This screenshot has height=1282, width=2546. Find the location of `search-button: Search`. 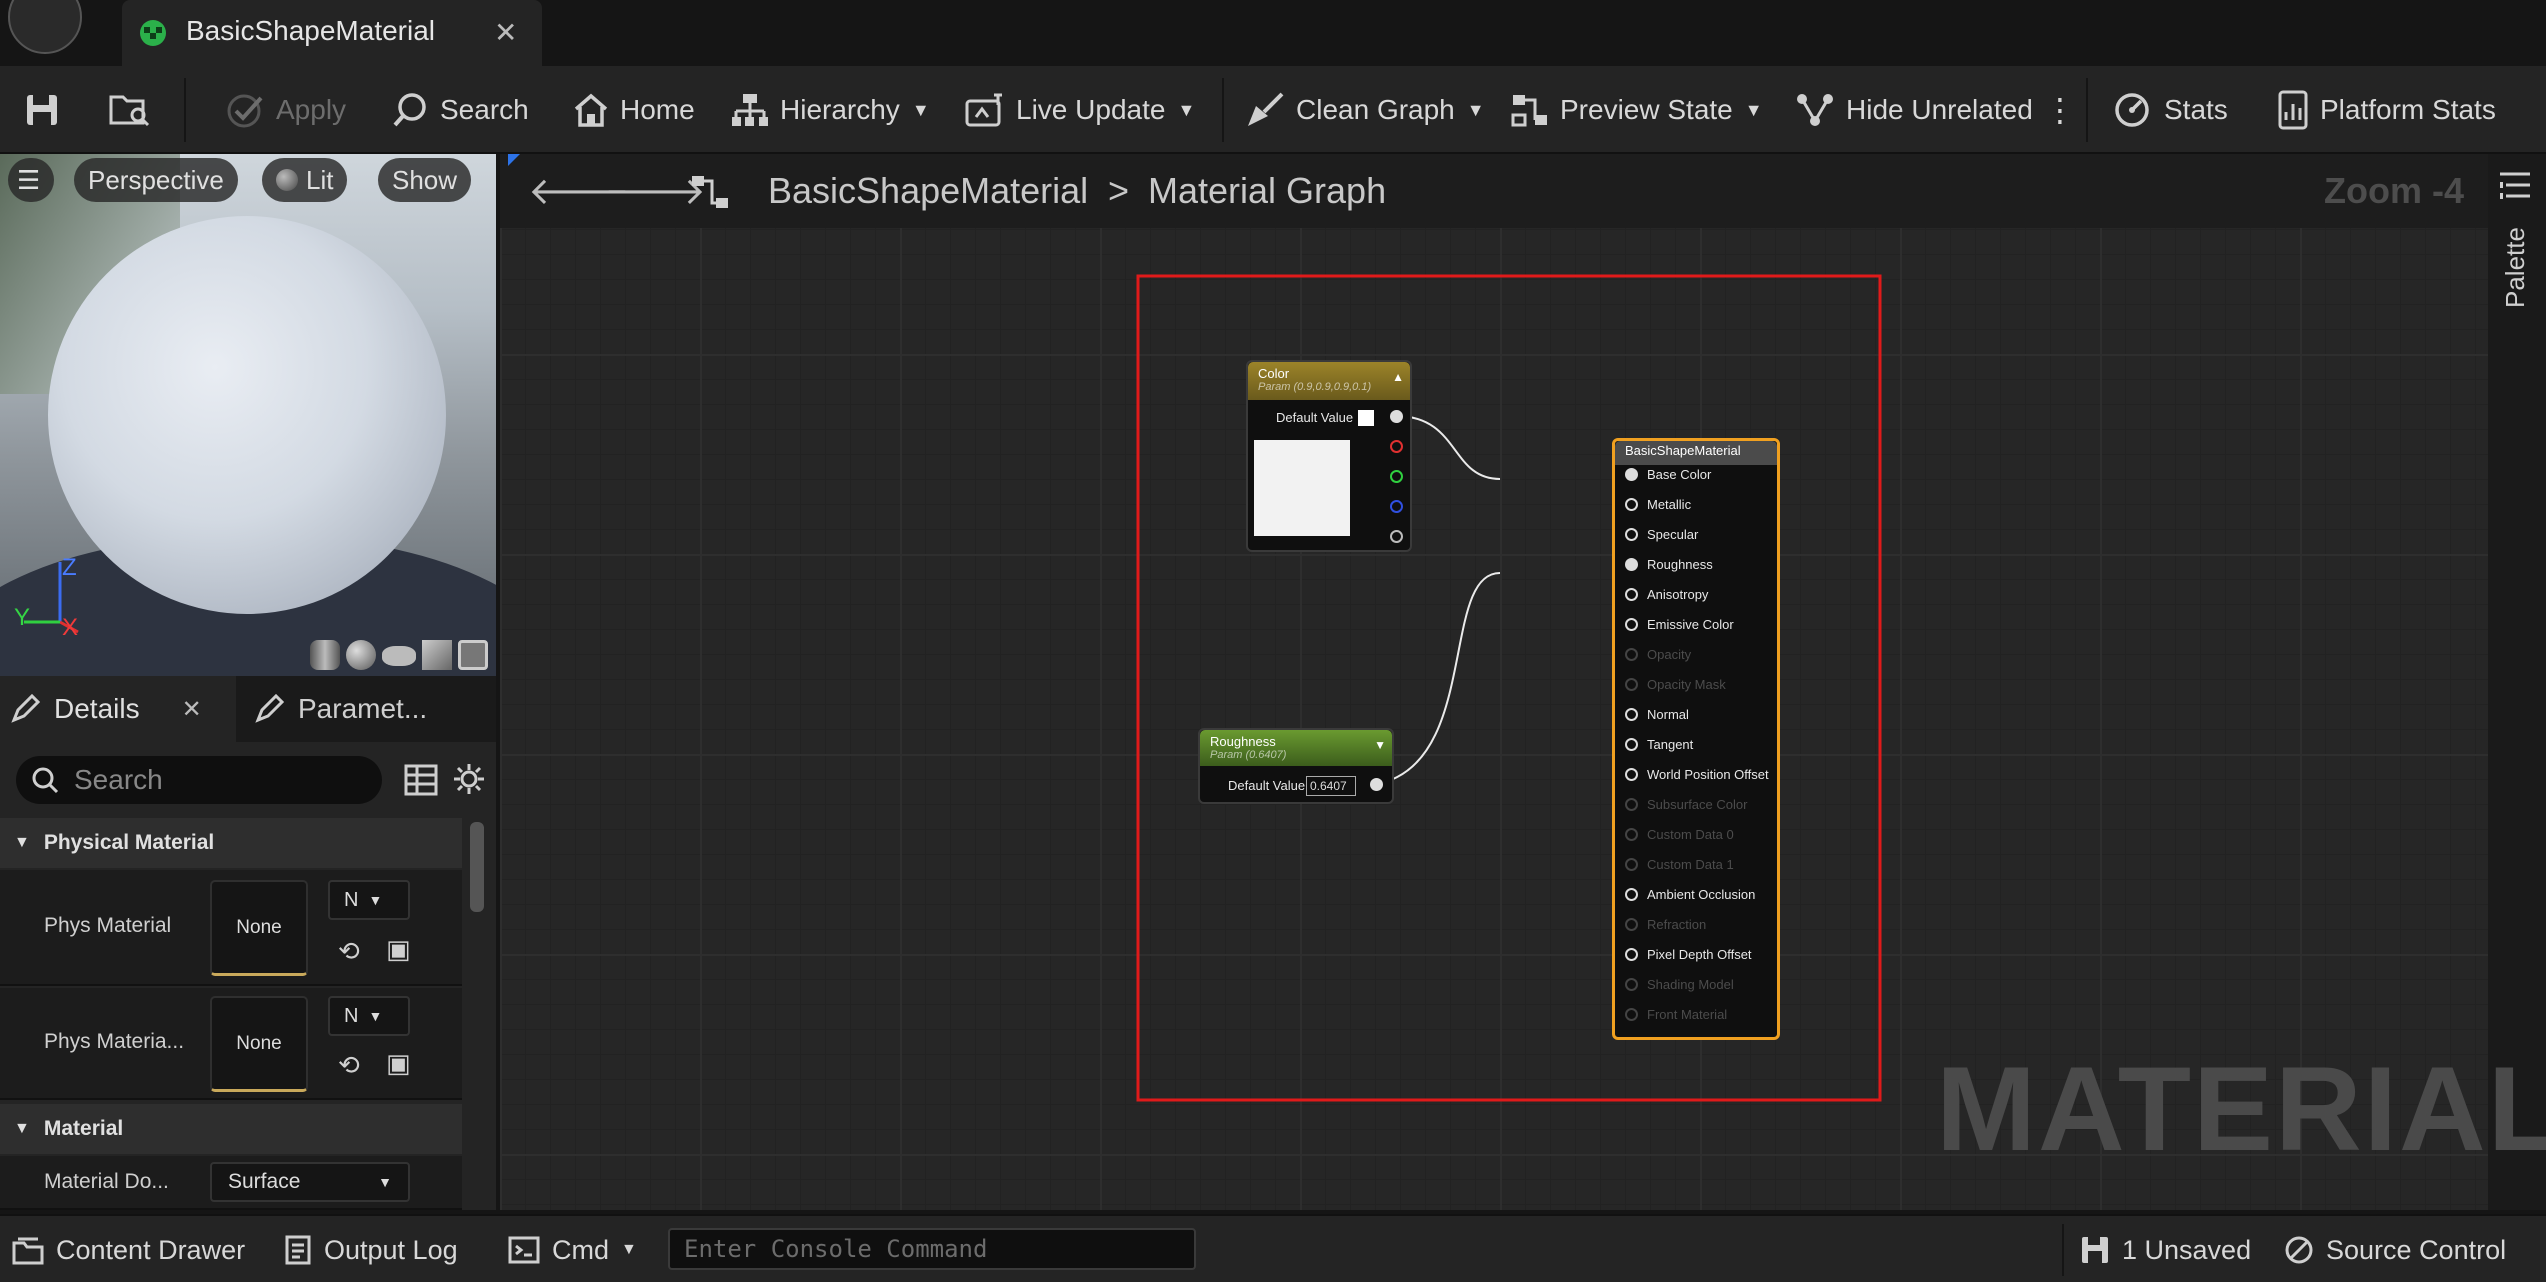

search-button: Search is located at coordinates (460, 110).